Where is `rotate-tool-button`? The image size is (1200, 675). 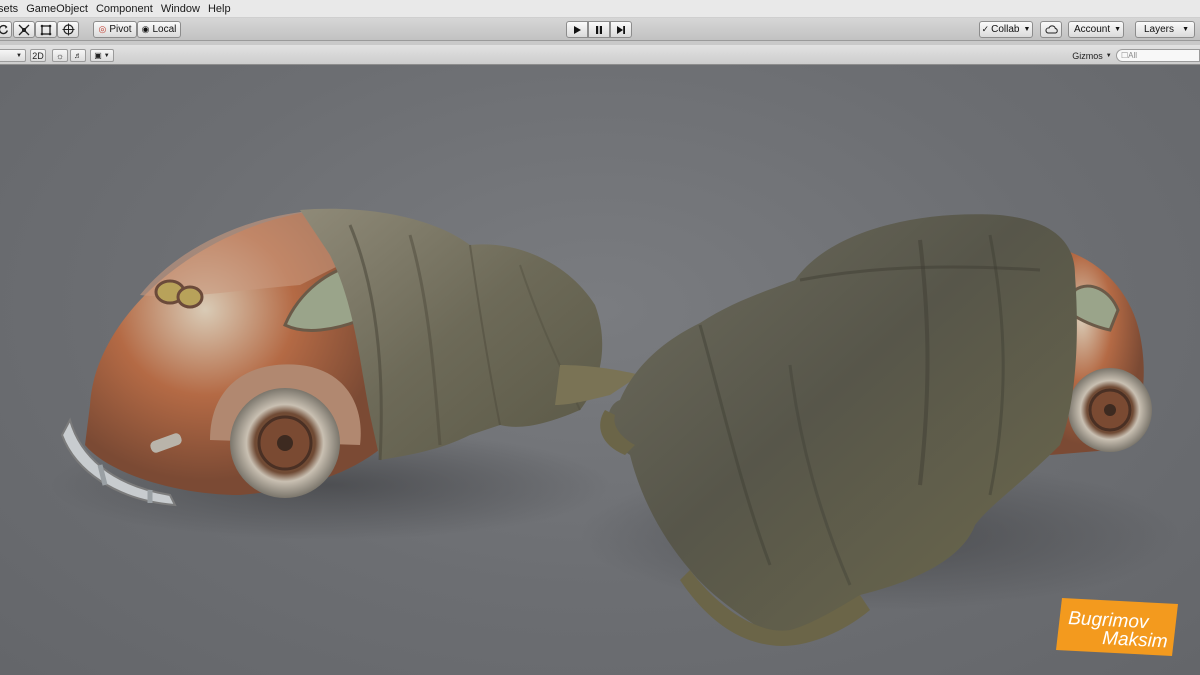 rotate-tool-button is located at coordinates (6, 29).